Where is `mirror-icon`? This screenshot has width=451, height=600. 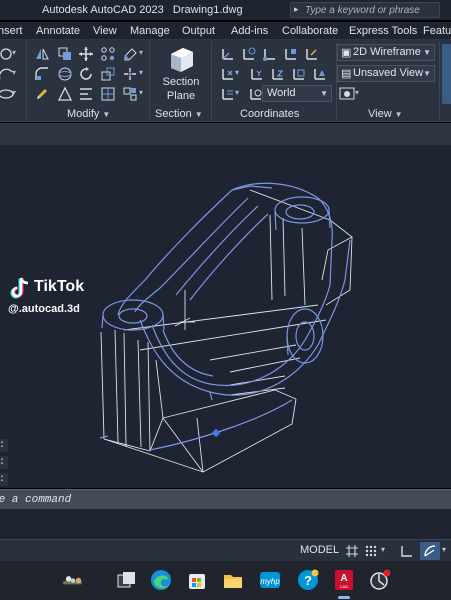
mirror-icon is located at coordinates (42, 54).